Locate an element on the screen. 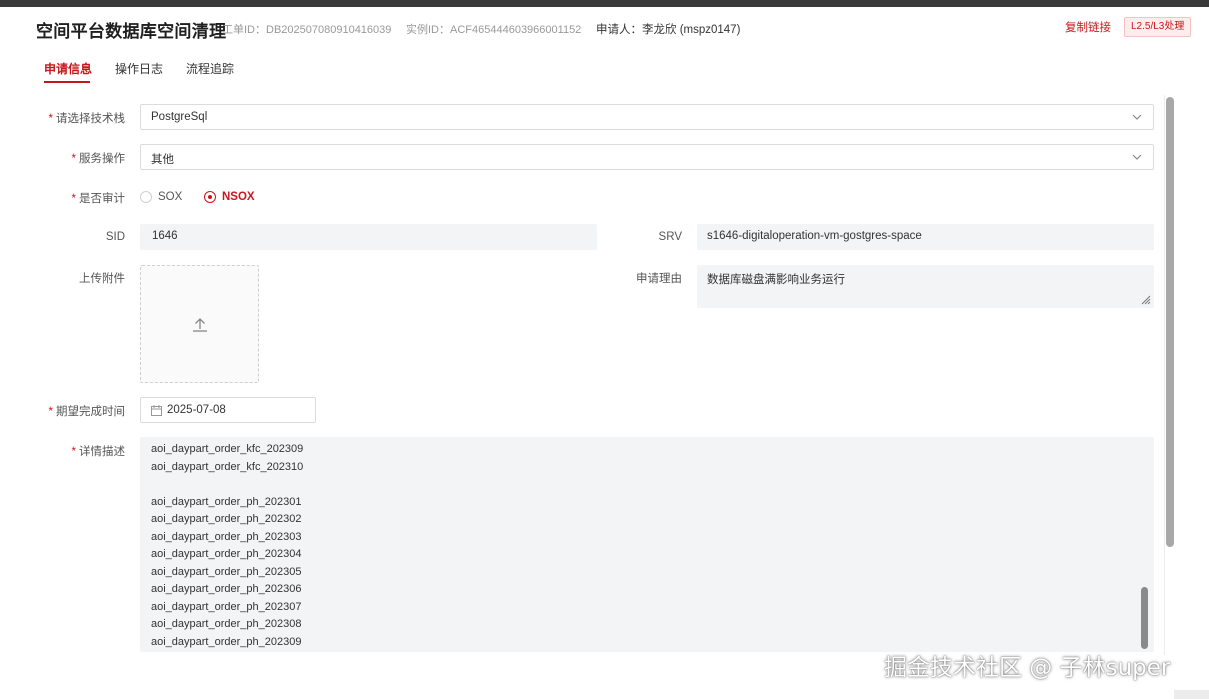 This screenshot has width=1209, height=699. detail-label: * 详情描述 is located at coordinates (98, 452).